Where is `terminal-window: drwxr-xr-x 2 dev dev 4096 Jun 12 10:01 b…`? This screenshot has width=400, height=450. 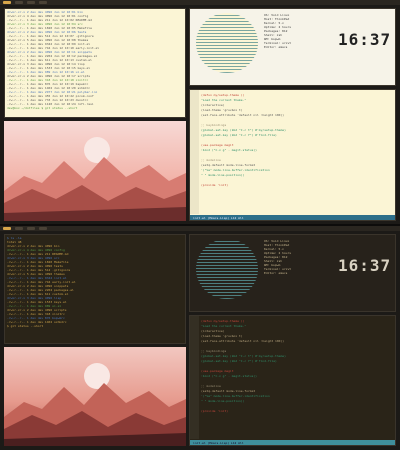 terminal-window: drwxr-xr-x 2 dev dev 4096 Jun 12 10:01 b… is located at coordinates (95, 63).